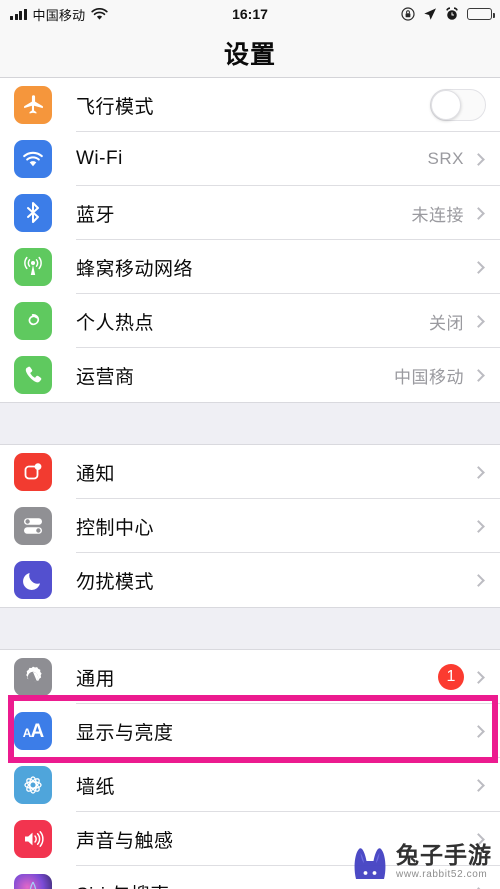 Image resolution: width=500 pixels, height=889 pixels. What do you see at coordinates (458, 105) in the screenshot?
I see `airplane-mode-toggle` at bounding box center [458, 105].